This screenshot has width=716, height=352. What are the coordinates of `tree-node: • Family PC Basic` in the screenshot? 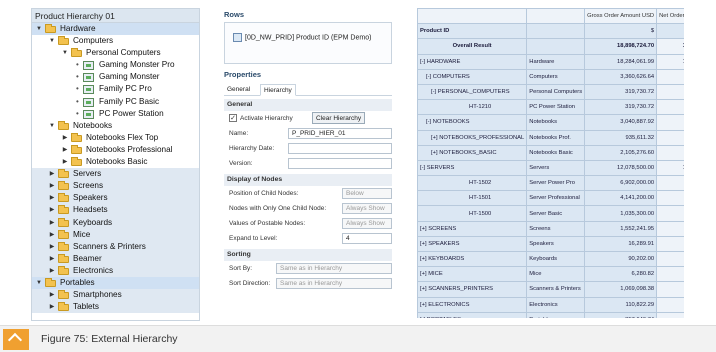 It's located at (115, 102).